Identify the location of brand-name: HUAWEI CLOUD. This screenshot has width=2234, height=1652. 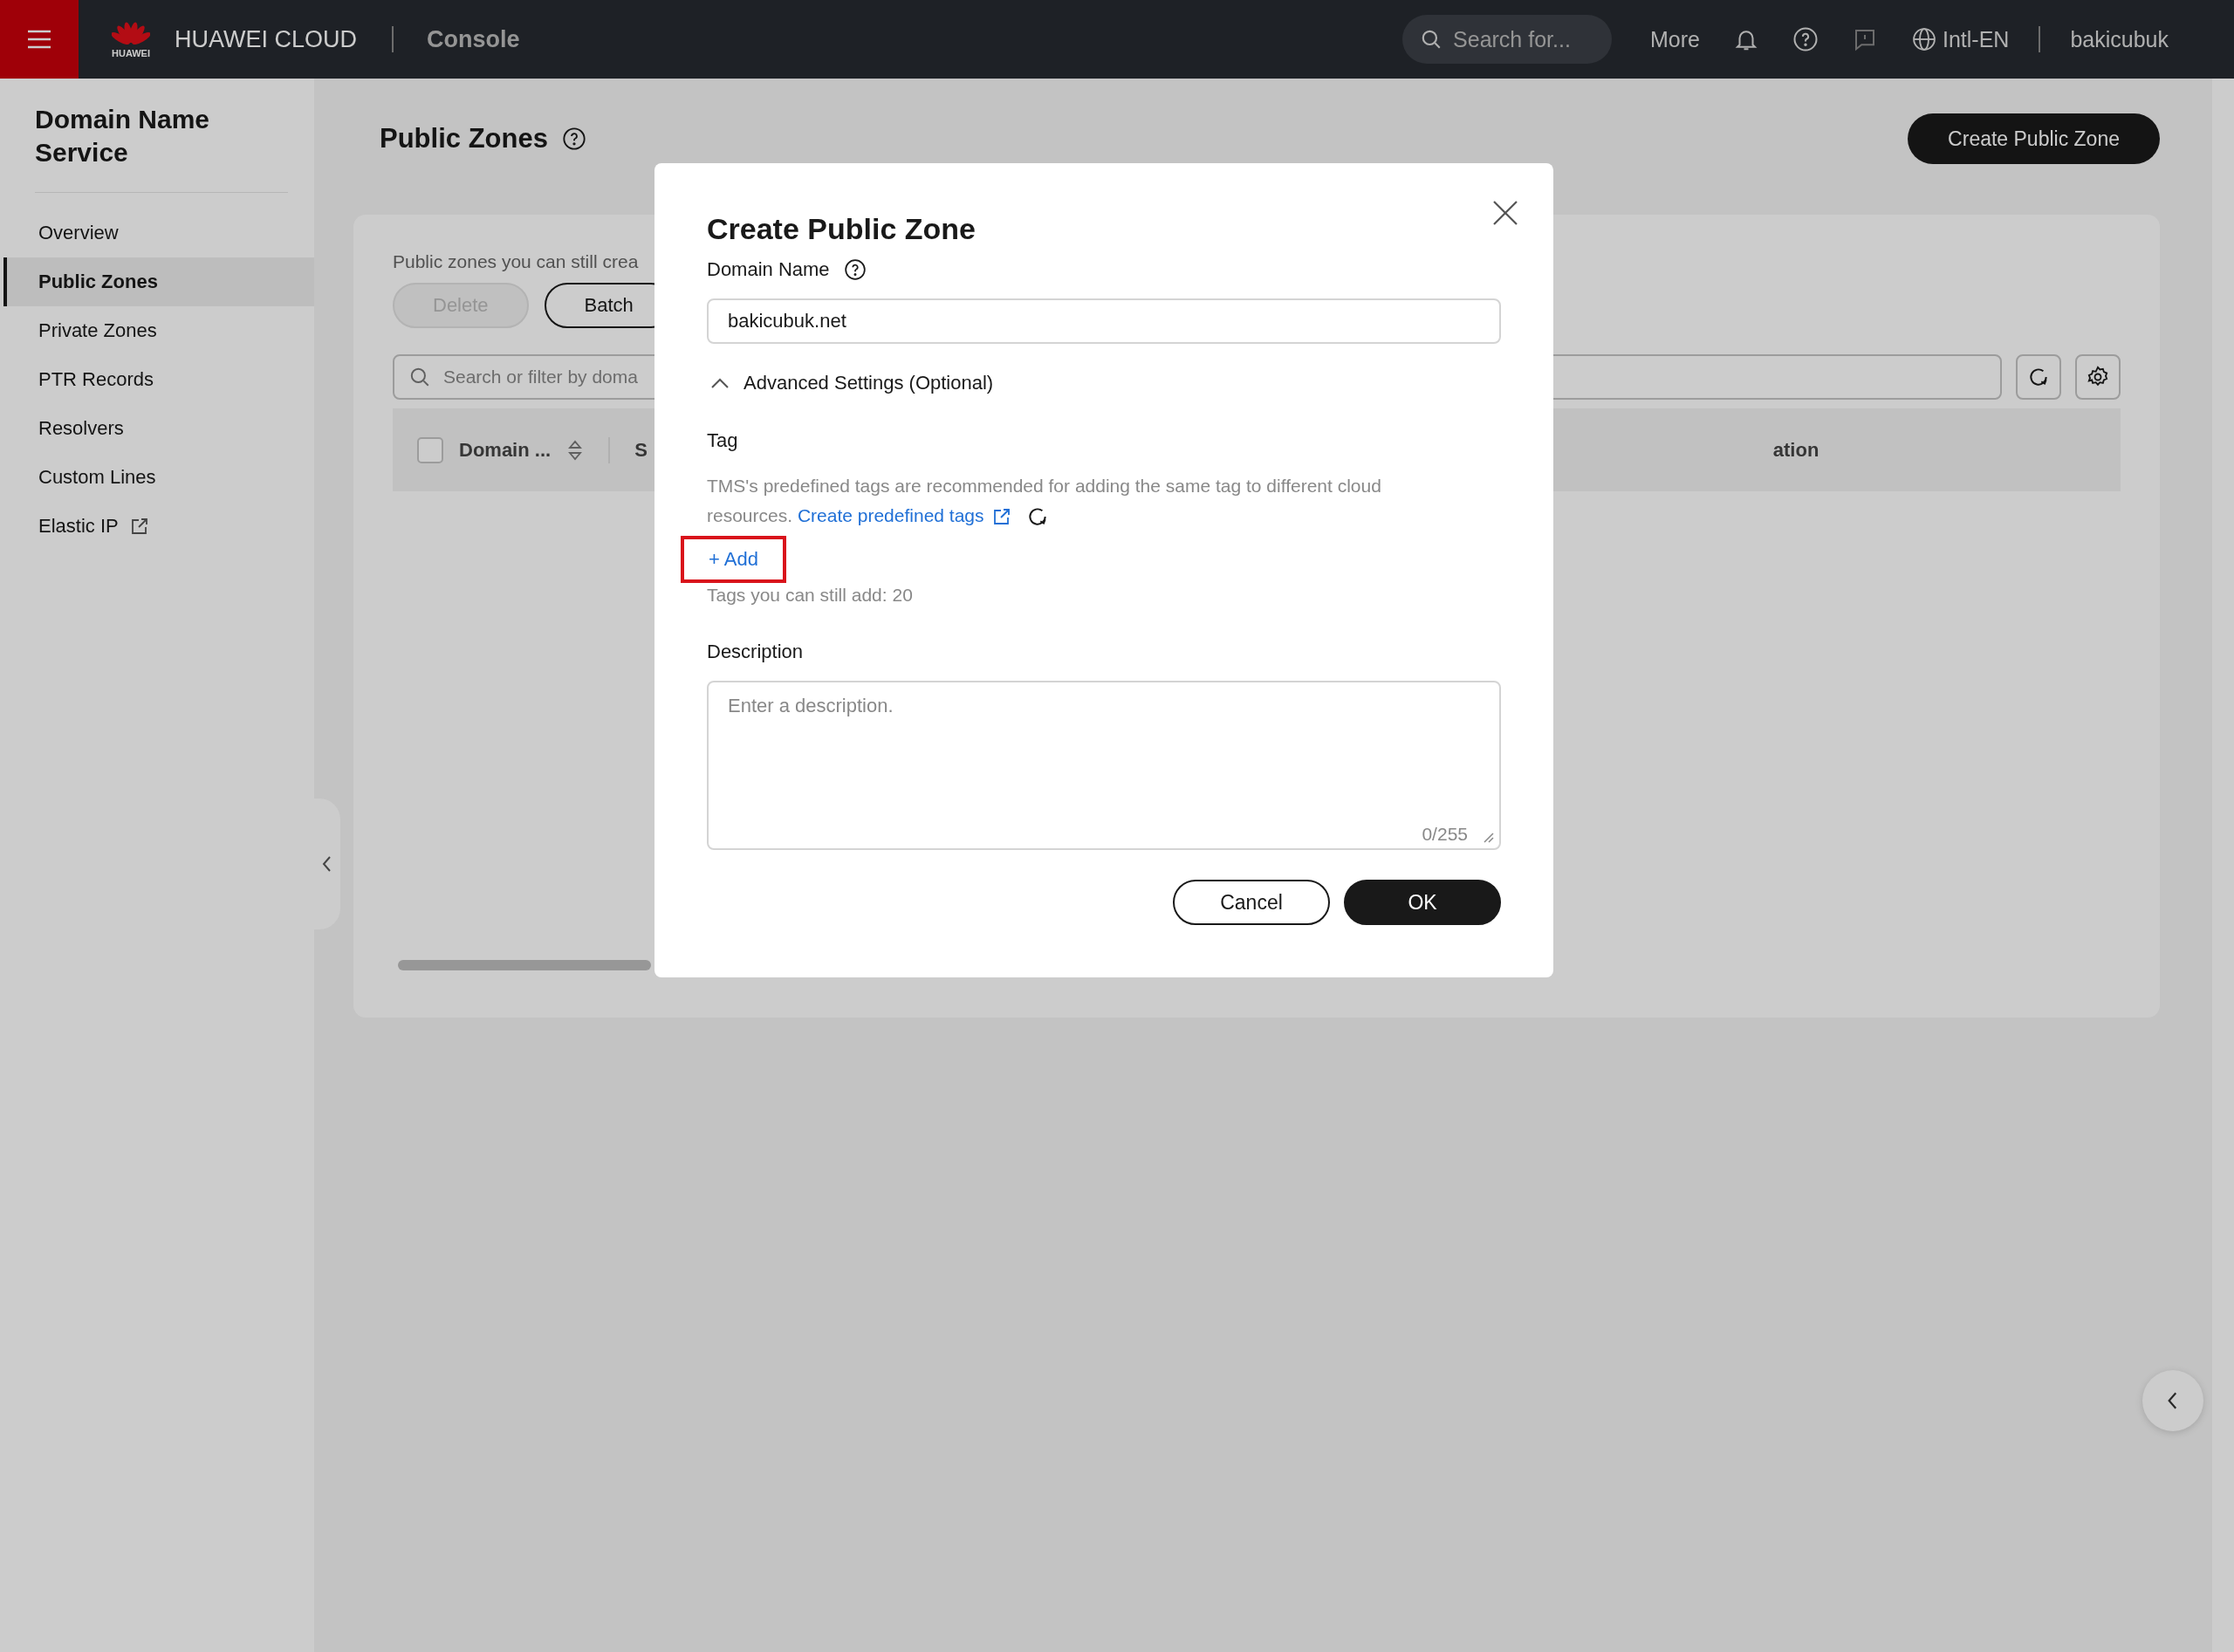
(266, 39).